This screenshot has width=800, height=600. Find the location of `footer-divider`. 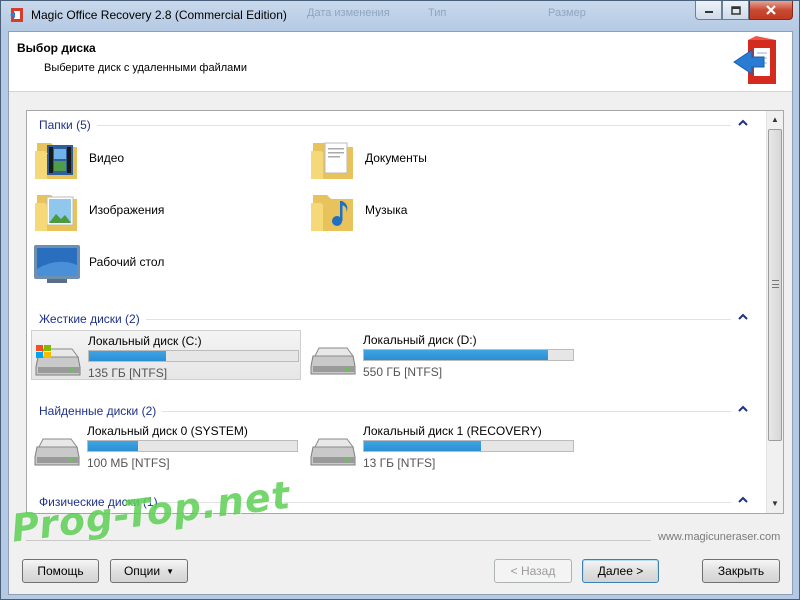

footer-divider is located at coordinates (338, 540).